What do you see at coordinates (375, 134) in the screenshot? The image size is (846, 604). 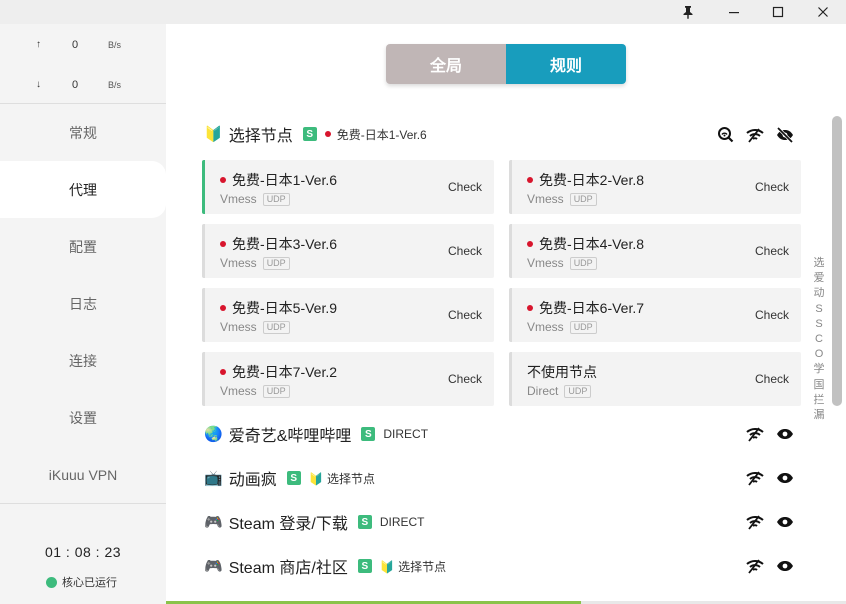 I see `group-selected-node: 免费-日本1-Ver.6` at bounding box center [375, 134].